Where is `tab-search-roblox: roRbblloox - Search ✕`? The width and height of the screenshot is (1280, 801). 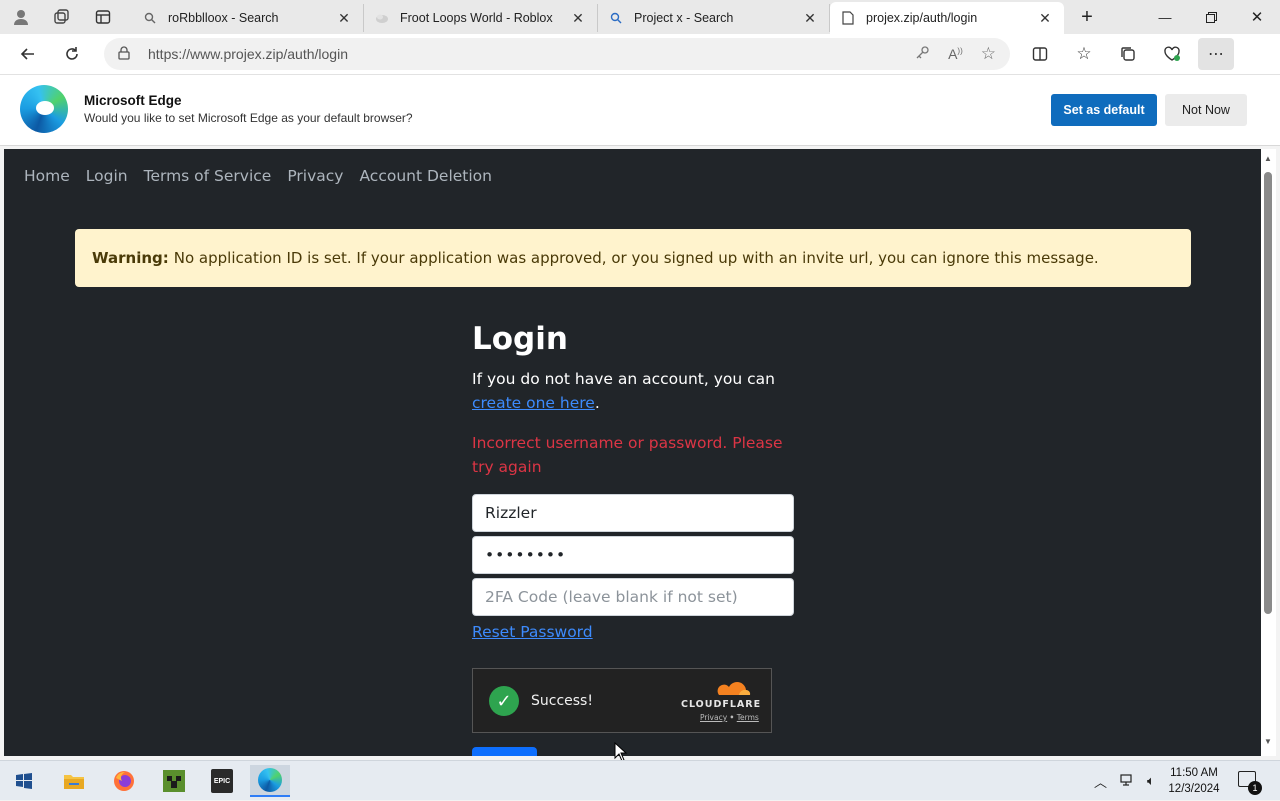 tab-search-roblox: roRbblloox - Search ✕ is located at coordinates (248, 18).